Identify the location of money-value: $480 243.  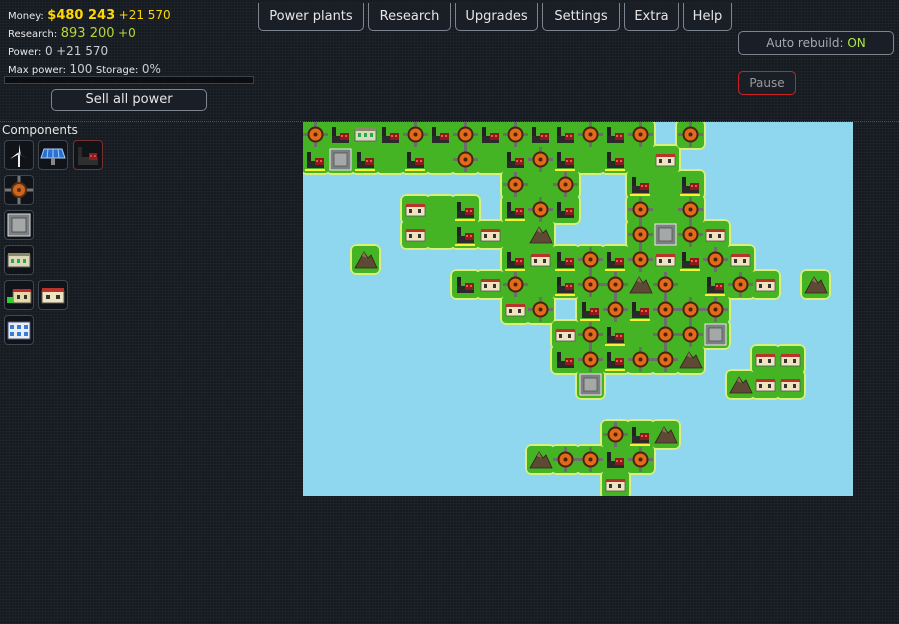
(81, 15).